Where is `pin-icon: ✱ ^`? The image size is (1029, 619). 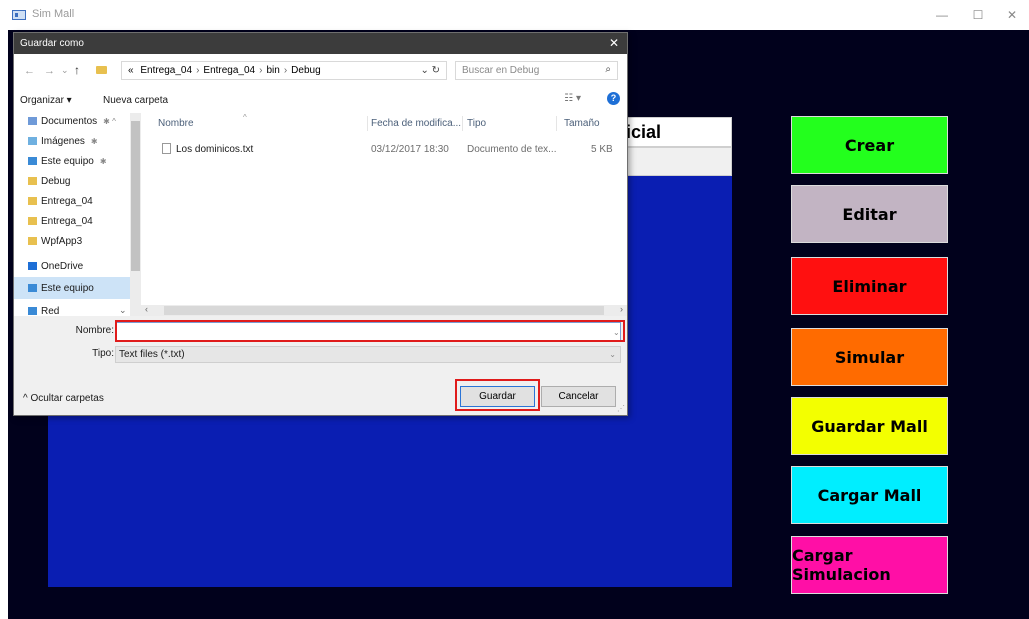
pin-icon: ✱ ^ is located at coordinates (109, 121).